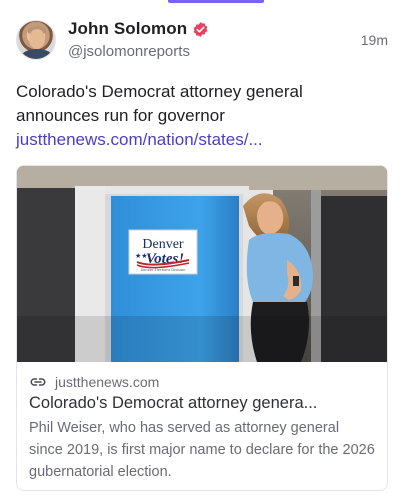 The image size is (404, 500). I want to click on post-header: John Solomon @jsolomonreports 19m, so click(202, 42).